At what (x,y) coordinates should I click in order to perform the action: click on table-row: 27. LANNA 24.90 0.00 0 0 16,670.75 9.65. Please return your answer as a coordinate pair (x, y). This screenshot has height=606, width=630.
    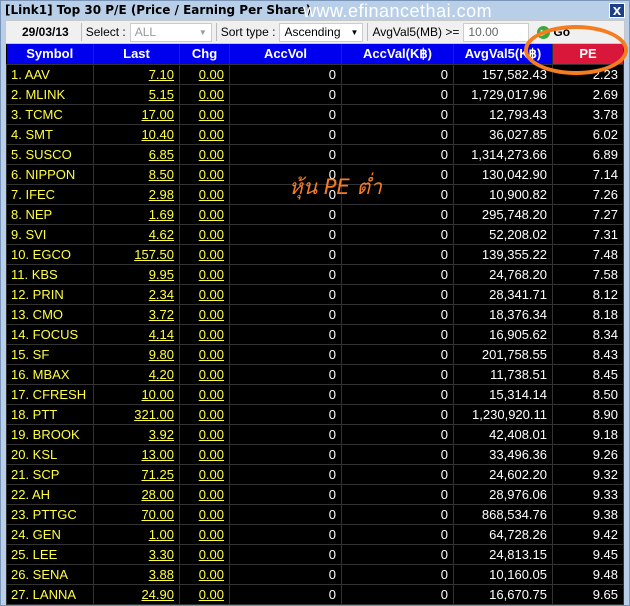
    Looking at the image, I should click on (315, 594).